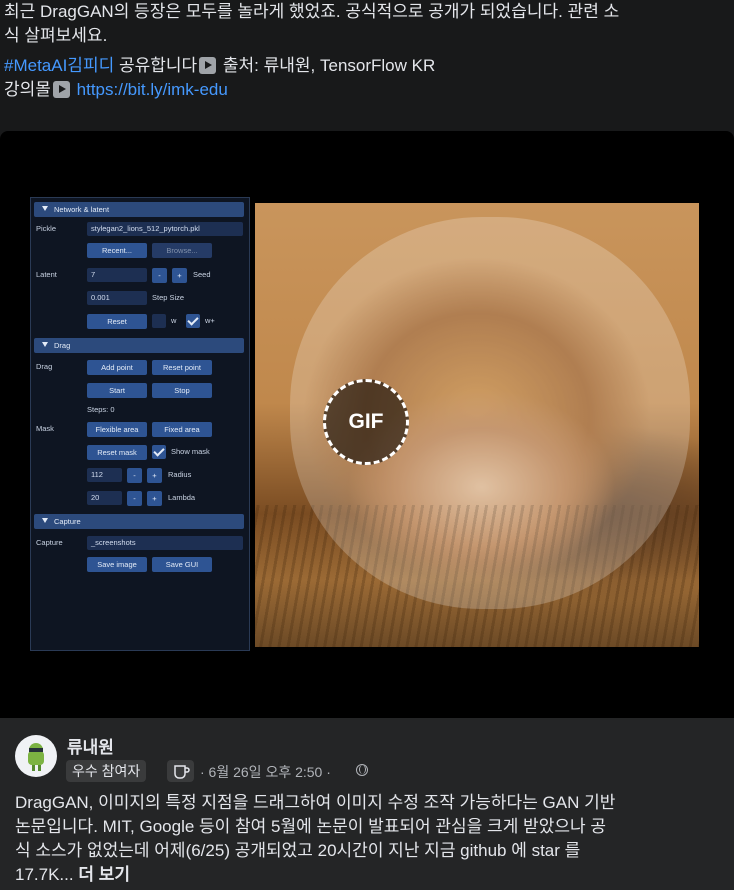 The image size is (734, 890). Describe the element at coordinates (27, 89) in the screenshot. I see `course-label: 강의몰` at that location.